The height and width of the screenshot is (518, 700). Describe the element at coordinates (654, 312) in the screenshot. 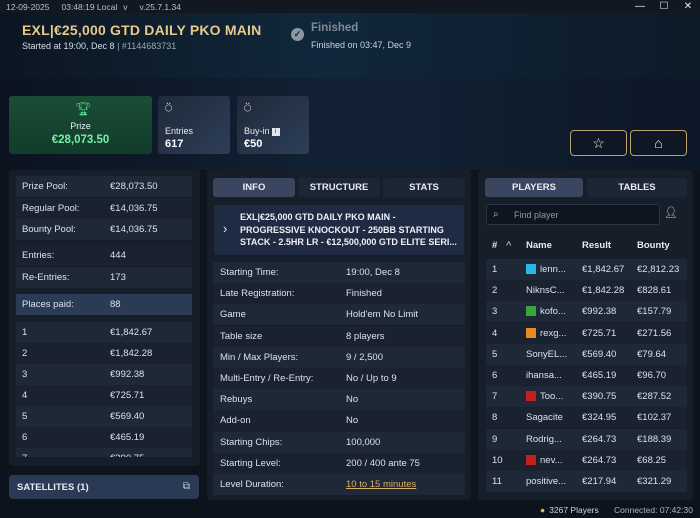

I see `player-bounty: €157.79` at that location.